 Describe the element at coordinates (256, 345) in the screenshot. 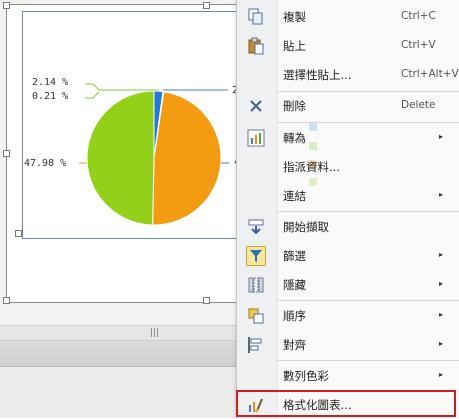

I see `align-icon` at that location.